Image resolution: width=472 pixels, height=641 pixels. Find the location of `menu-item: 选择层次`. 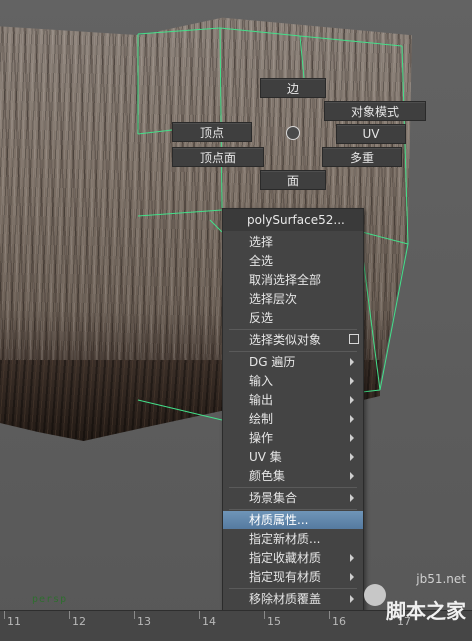

menu-item: 选择层次 is located at coordinates (293, 299).